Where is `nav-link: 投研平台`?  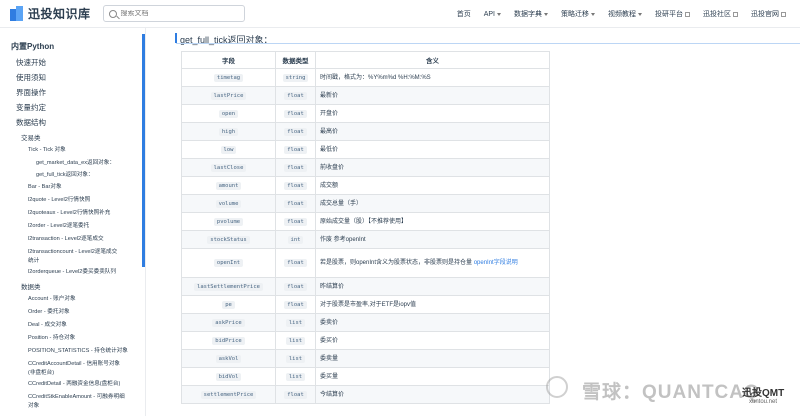
nav-link: 投研平台 is located at coordinates (672, 14).